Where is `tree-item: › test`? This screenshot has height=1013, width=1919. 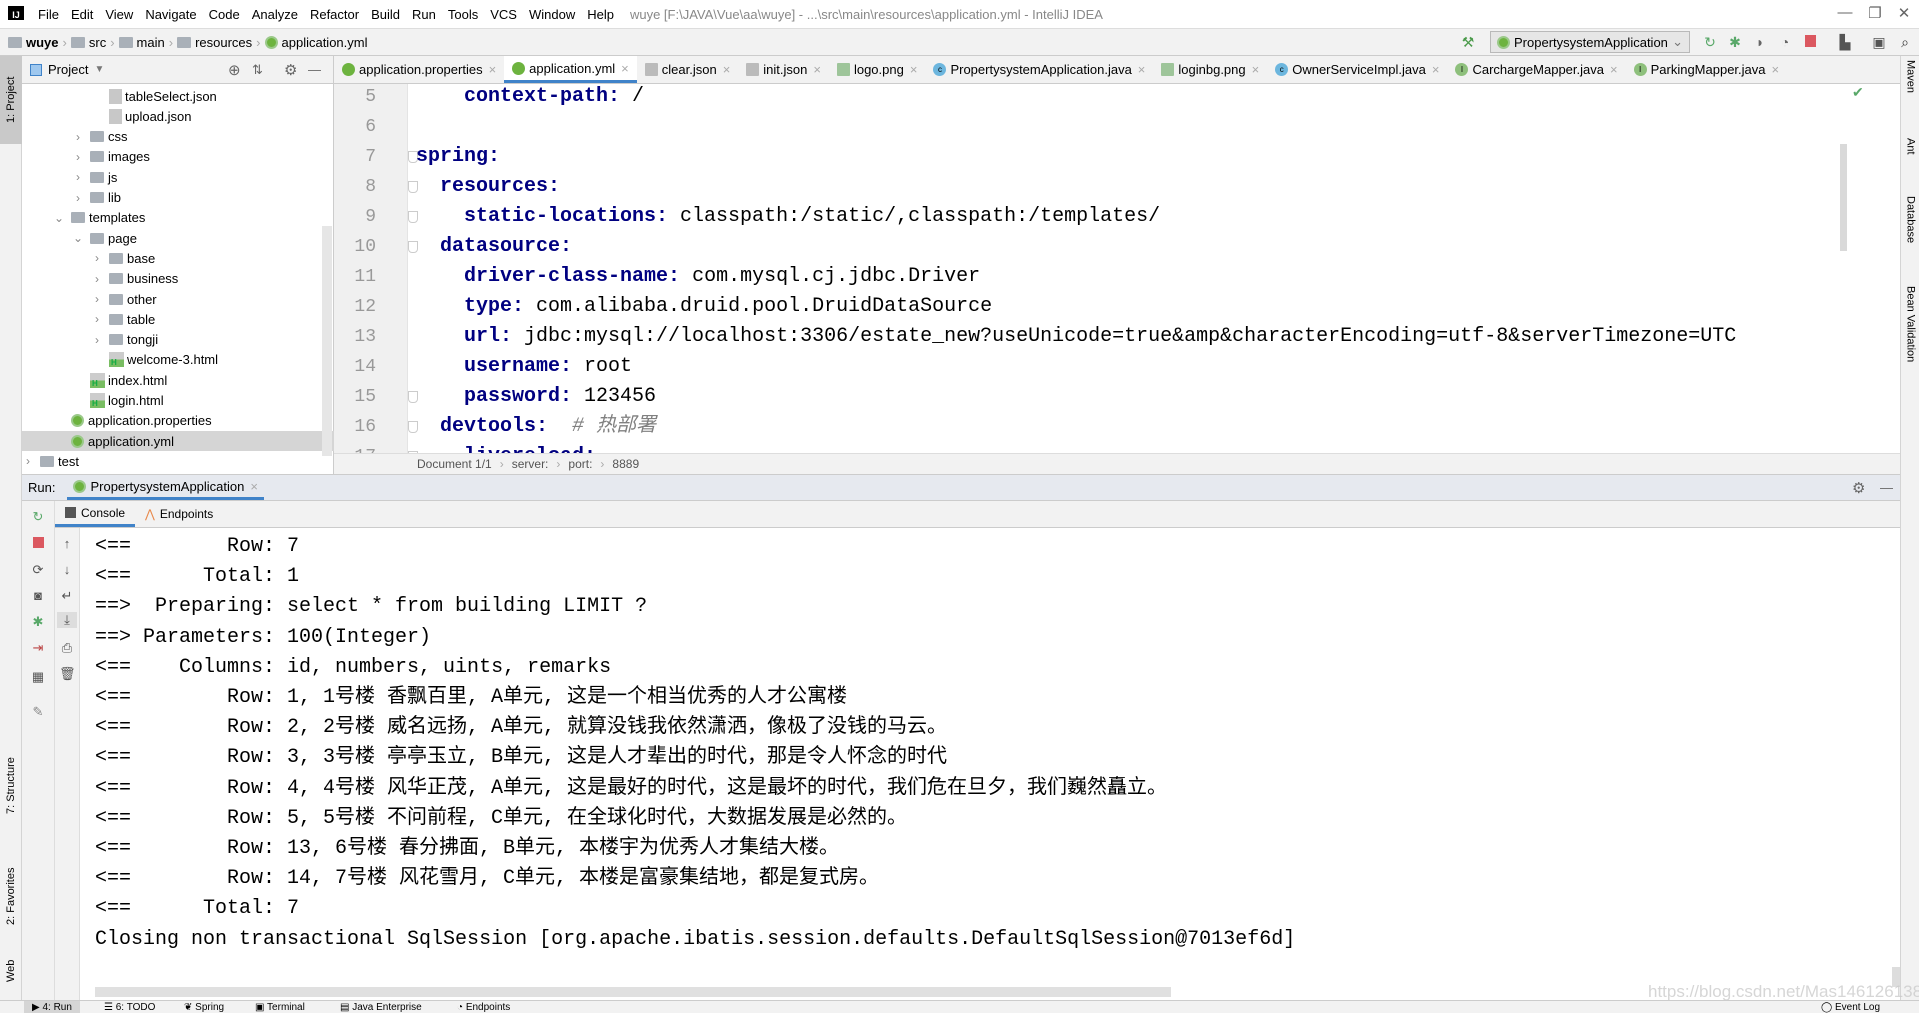
tree-item: › test is located at coordinates (178, 461).